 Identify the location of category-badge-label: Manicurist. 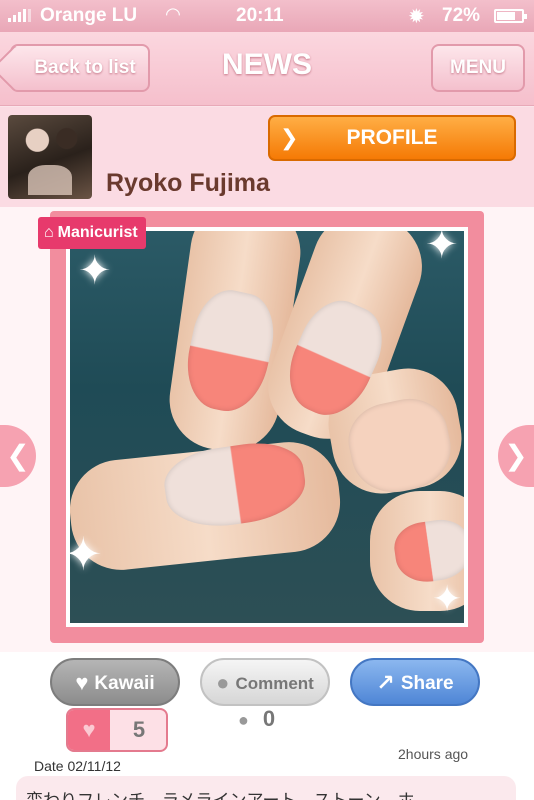
(97, 232).